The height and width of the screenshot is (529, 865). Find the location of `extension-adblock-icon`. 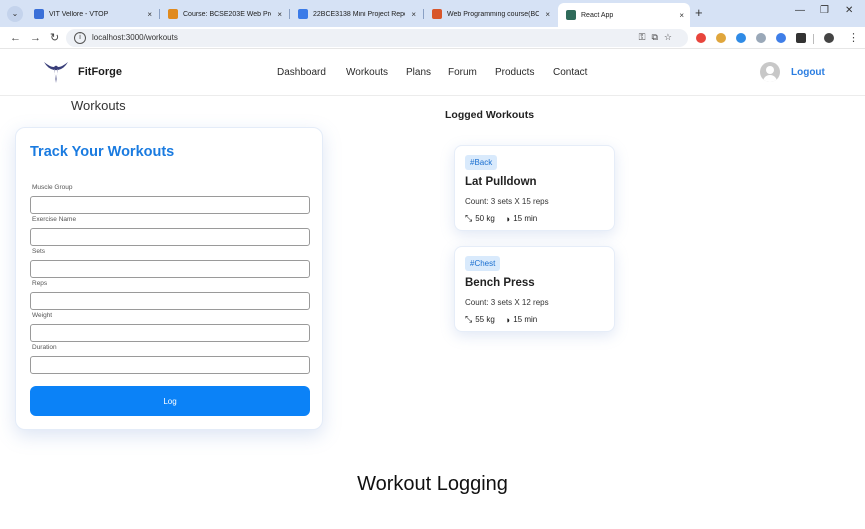

extension-adblock-icon is located at coordinates (701, 38).